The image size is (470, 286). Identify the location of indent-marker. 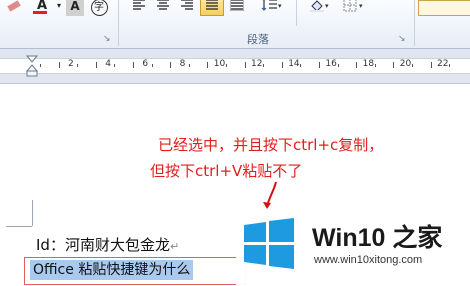
(32, 66).